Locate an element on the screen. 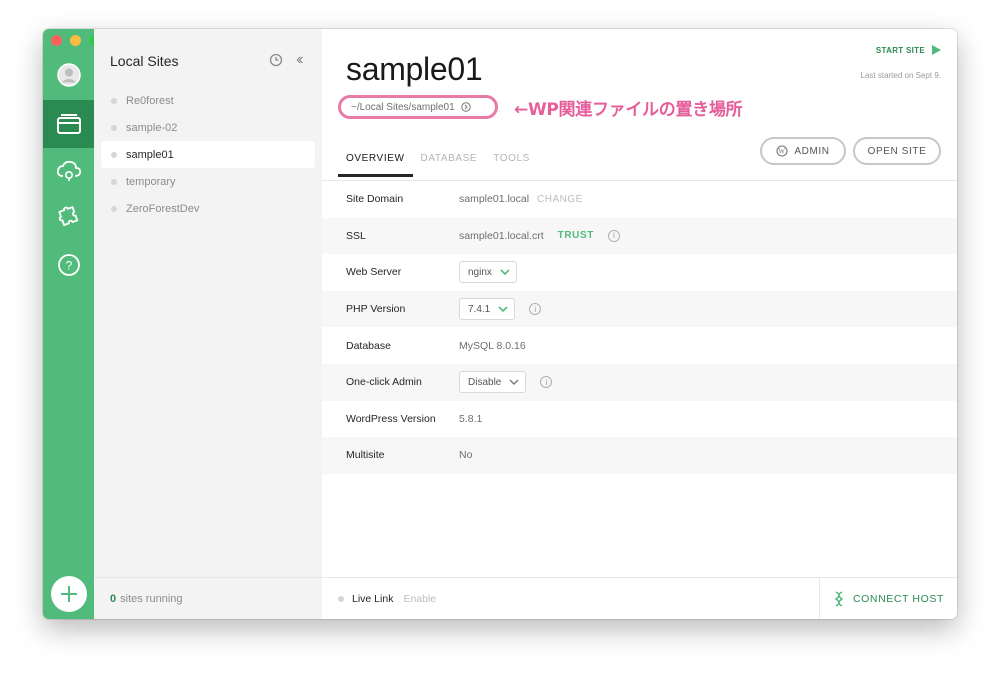 This screenshot has width=1000, height=676. start-site-button: START SITE is located at coordinates (908, 50).